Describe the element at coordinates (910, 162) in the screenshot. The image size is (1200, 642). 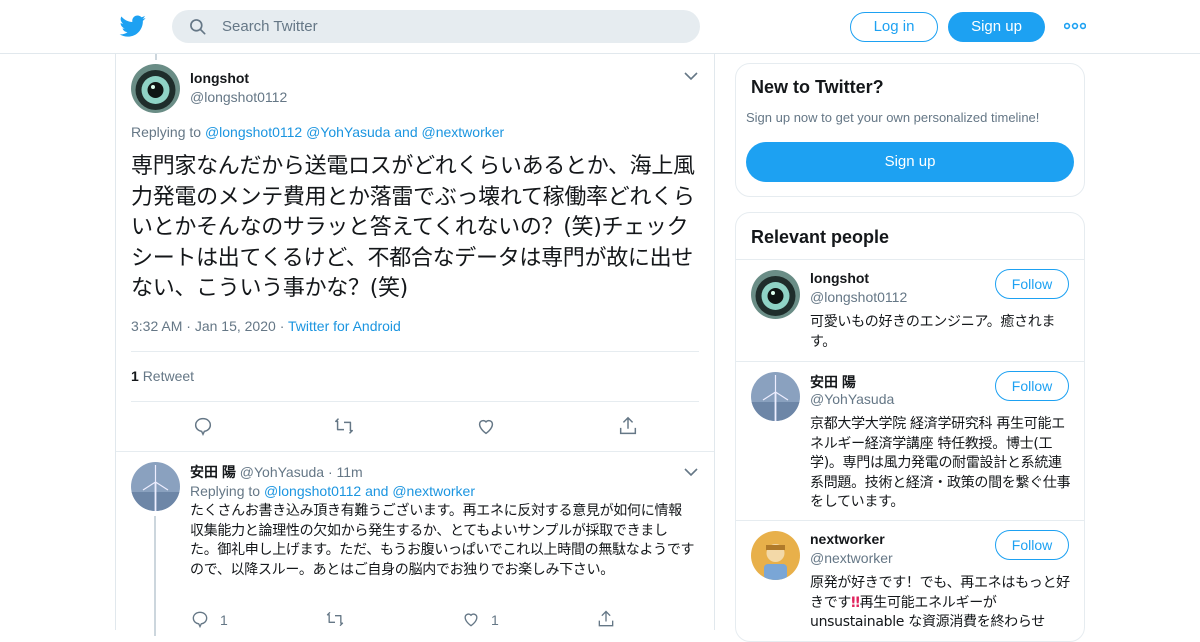
I see `sidebar-signup-button: Sign up` at that location.